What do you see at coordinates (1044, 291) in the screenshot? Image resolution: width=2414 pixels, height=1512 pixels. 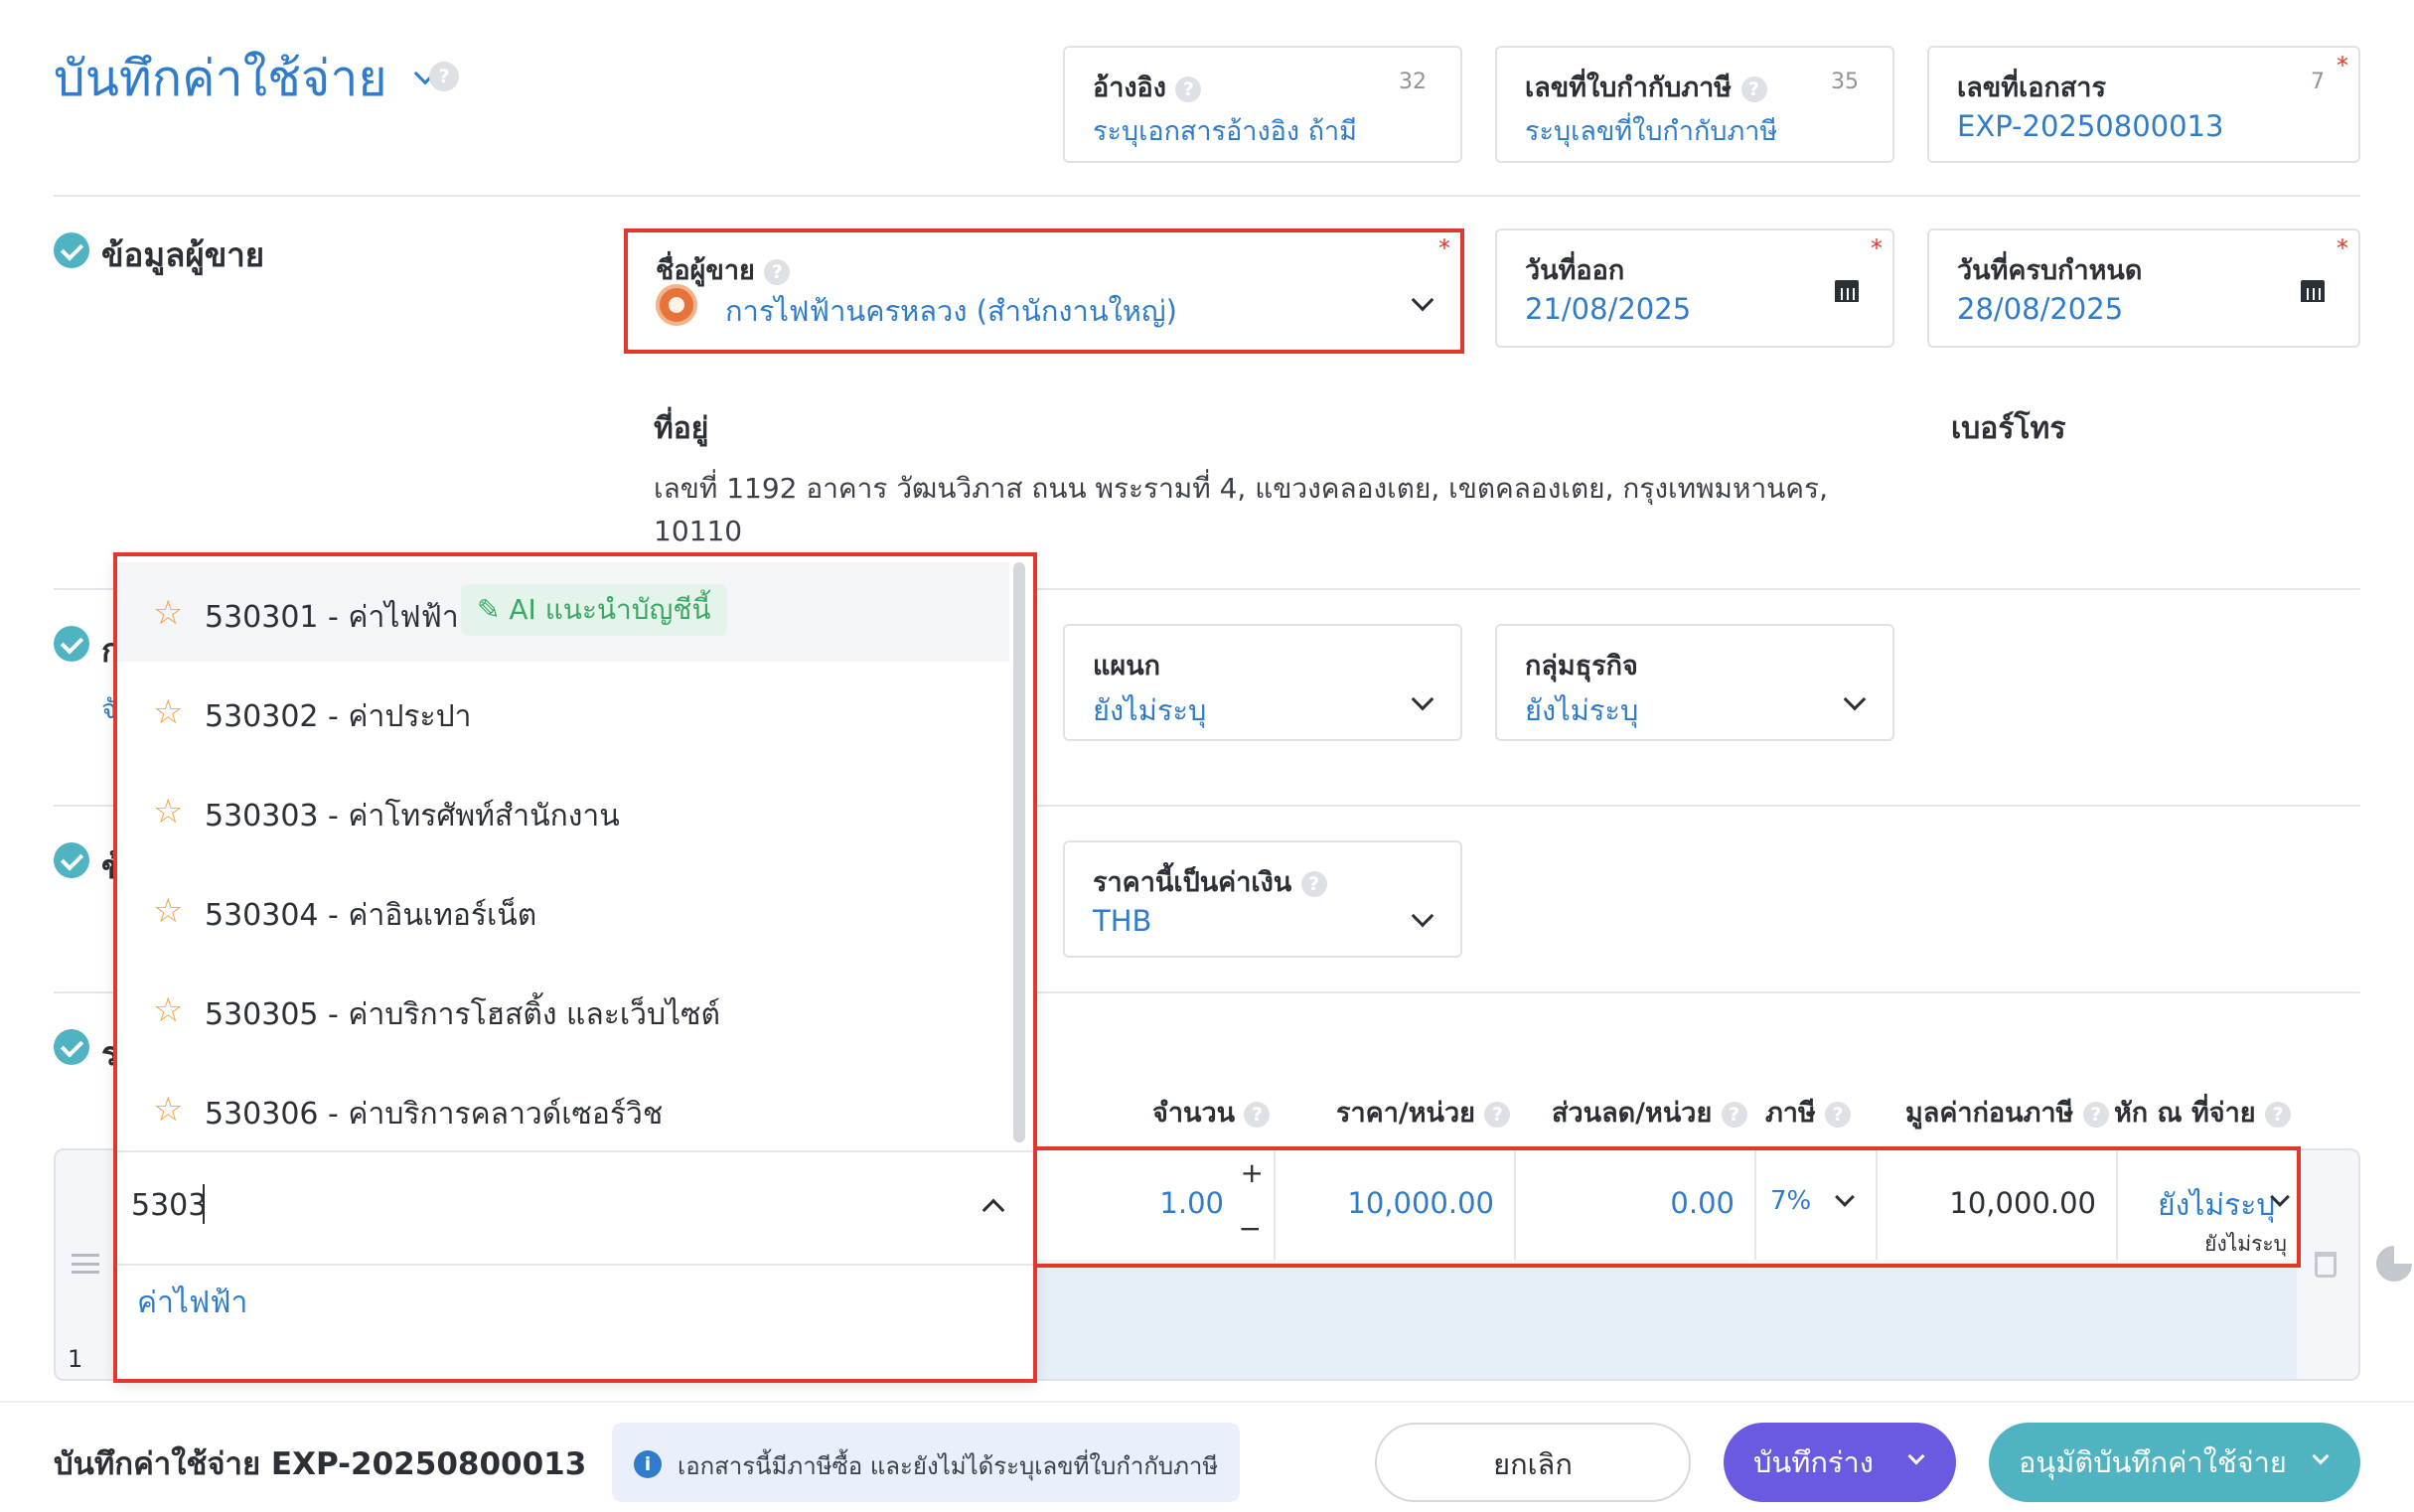 I see `highlight-vendor` at bounding box center [1044, 291].